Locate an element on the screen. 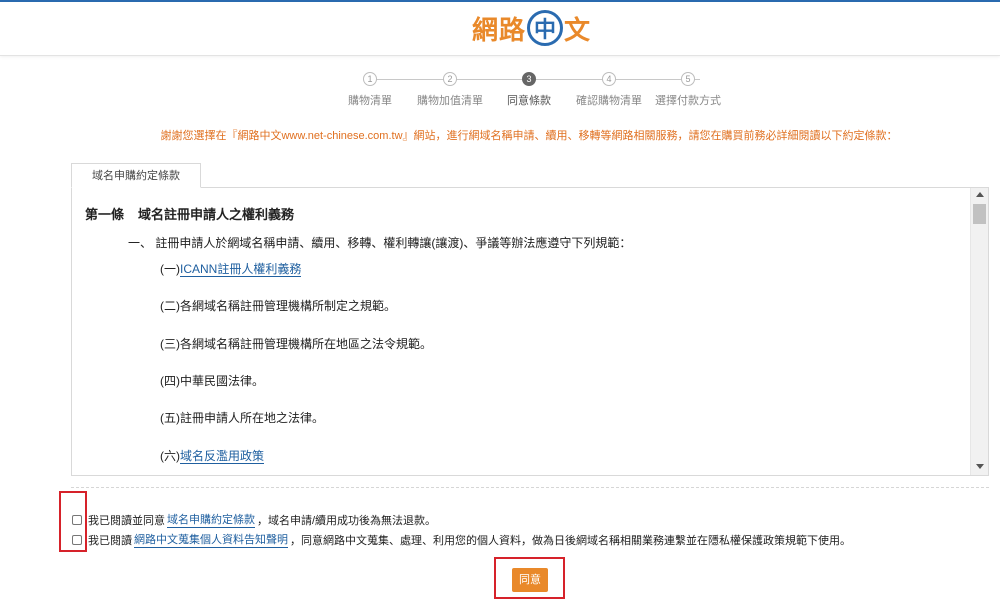 This screenshot has width=1000, height=604. site-header: 網路 中 文 is located at coordinates (500, 29).